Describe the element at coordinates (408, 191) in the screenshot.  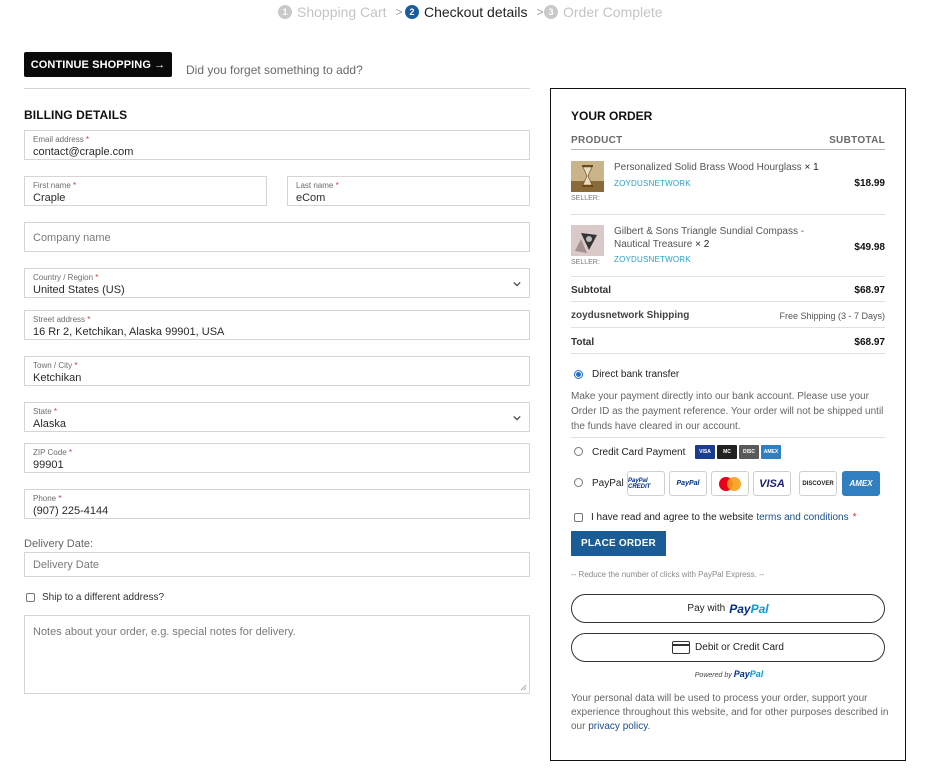
I see `last-name-field: Last name * eCom` at that location.